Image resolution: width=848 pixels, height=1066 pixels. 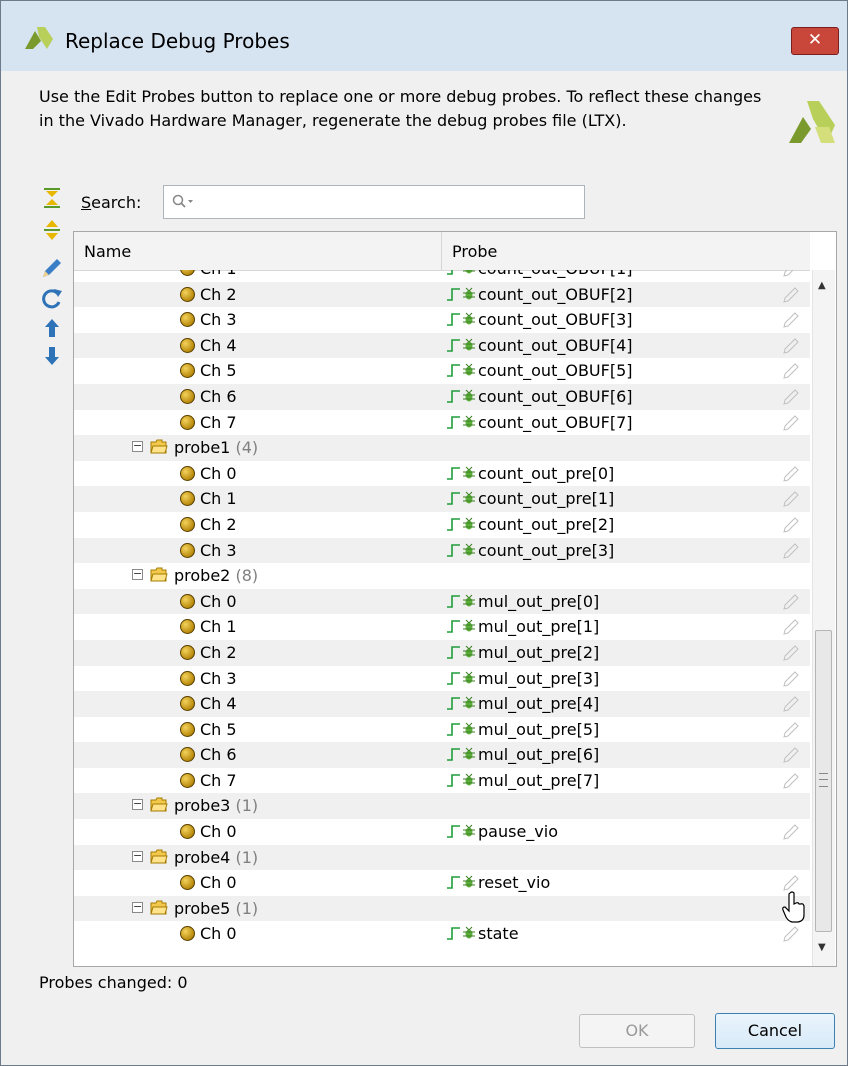 I want to click on channel-row: Ch 6 mul_out_pre[6], so click(x=442, y=755).